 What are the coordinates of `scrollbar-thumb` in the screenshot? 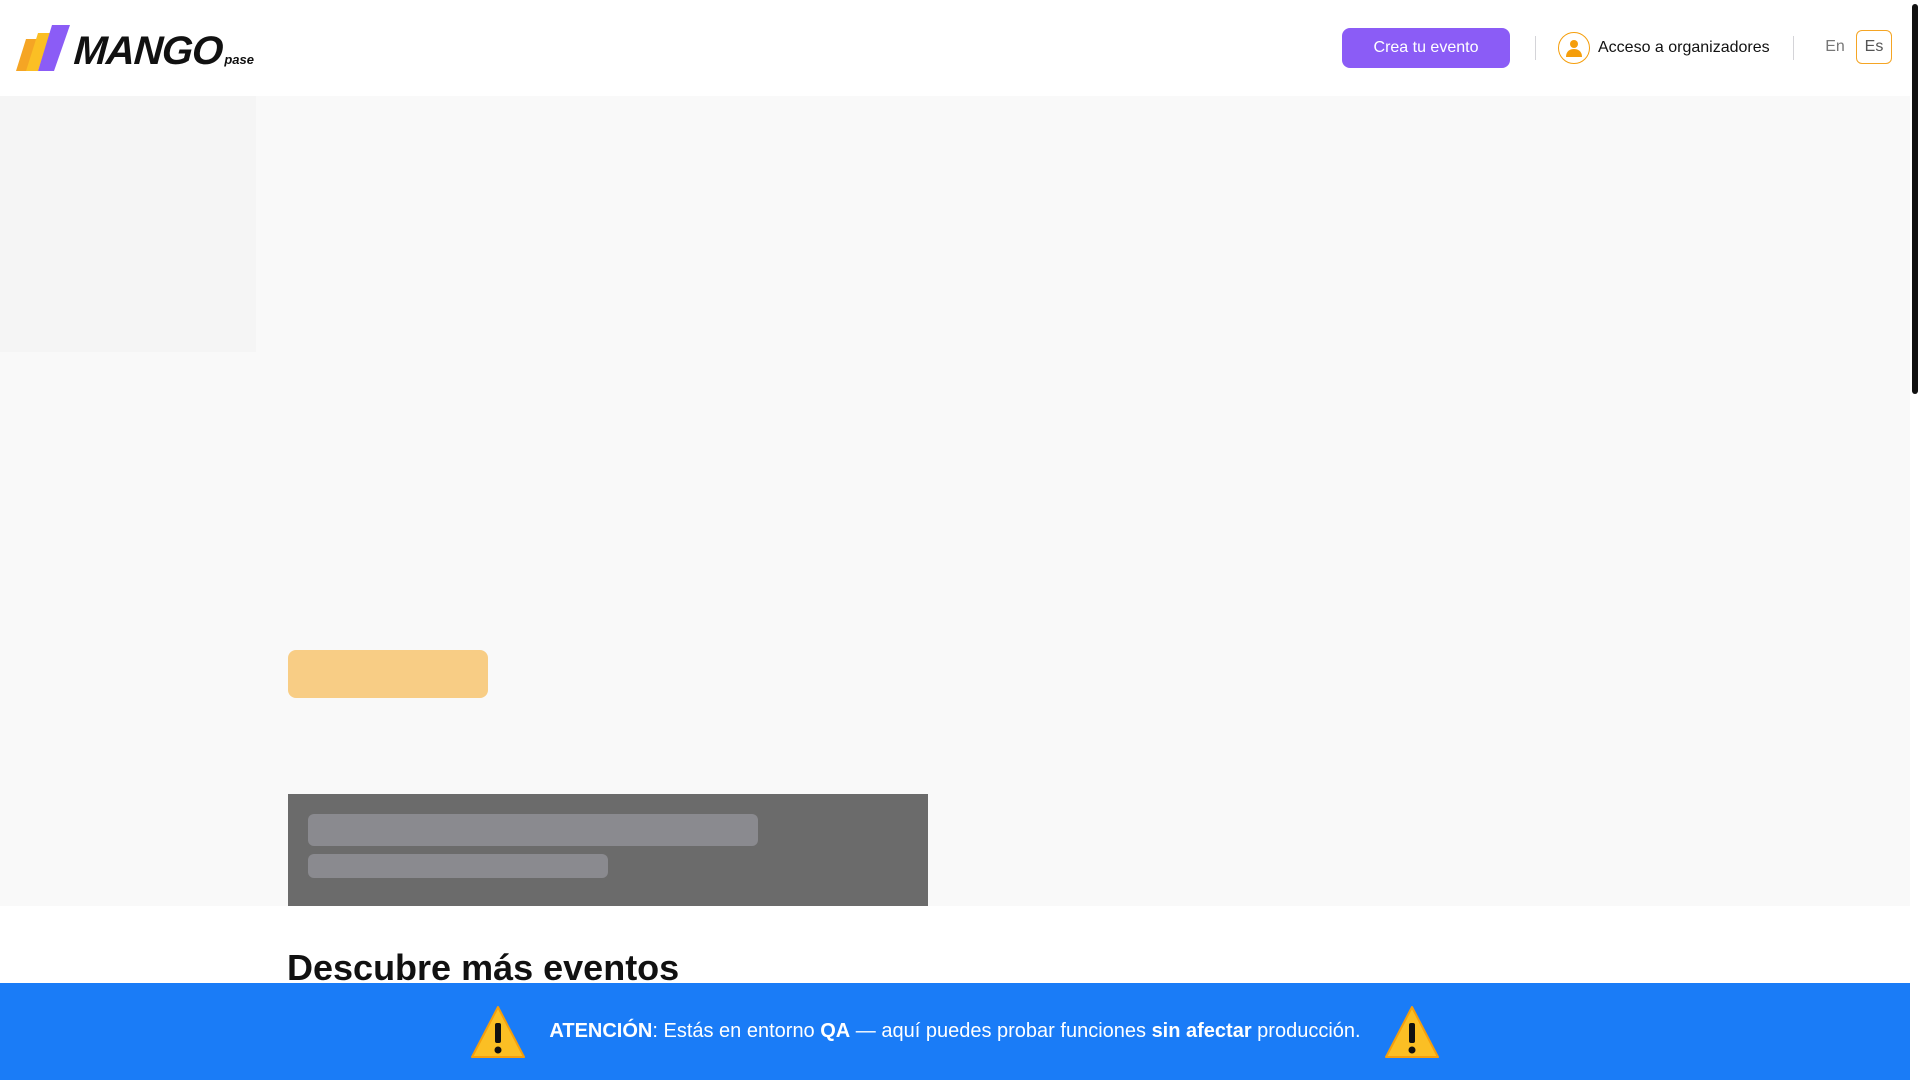 It's located at (1915, 199).